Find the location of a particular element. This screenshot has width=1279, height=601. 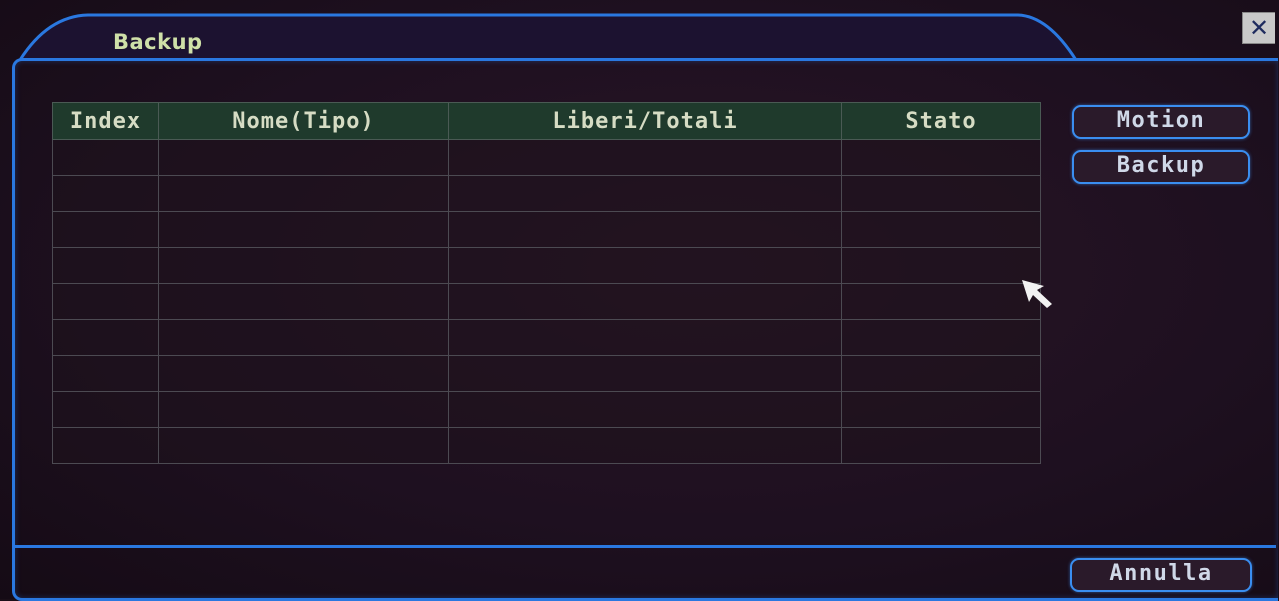

motion-button: Motion is located at coordinates (1161, 122).